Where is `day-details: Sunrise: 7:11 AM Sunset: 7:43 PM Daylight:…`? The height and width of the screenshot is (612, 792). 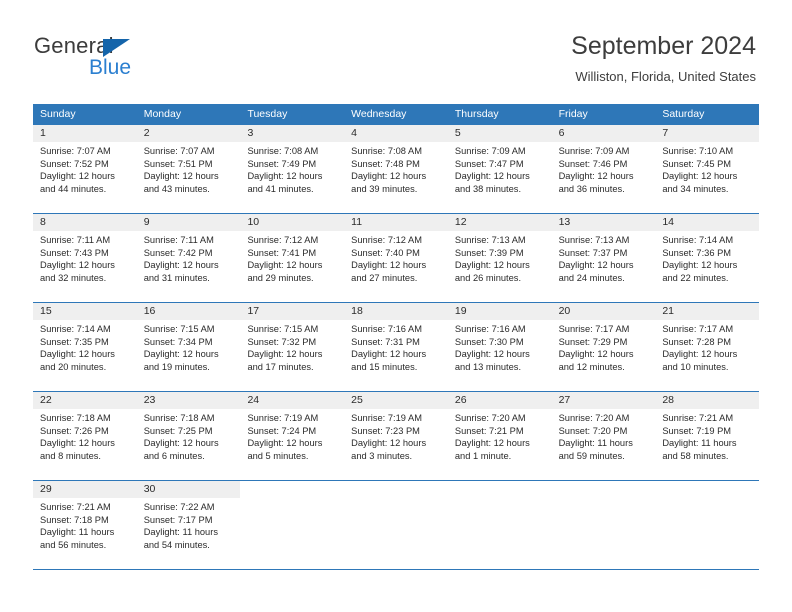
day-details: Sunrise: 7:11 AM Sunset: 7:43 PM Daylight:… is located at coordinates (85, 257).